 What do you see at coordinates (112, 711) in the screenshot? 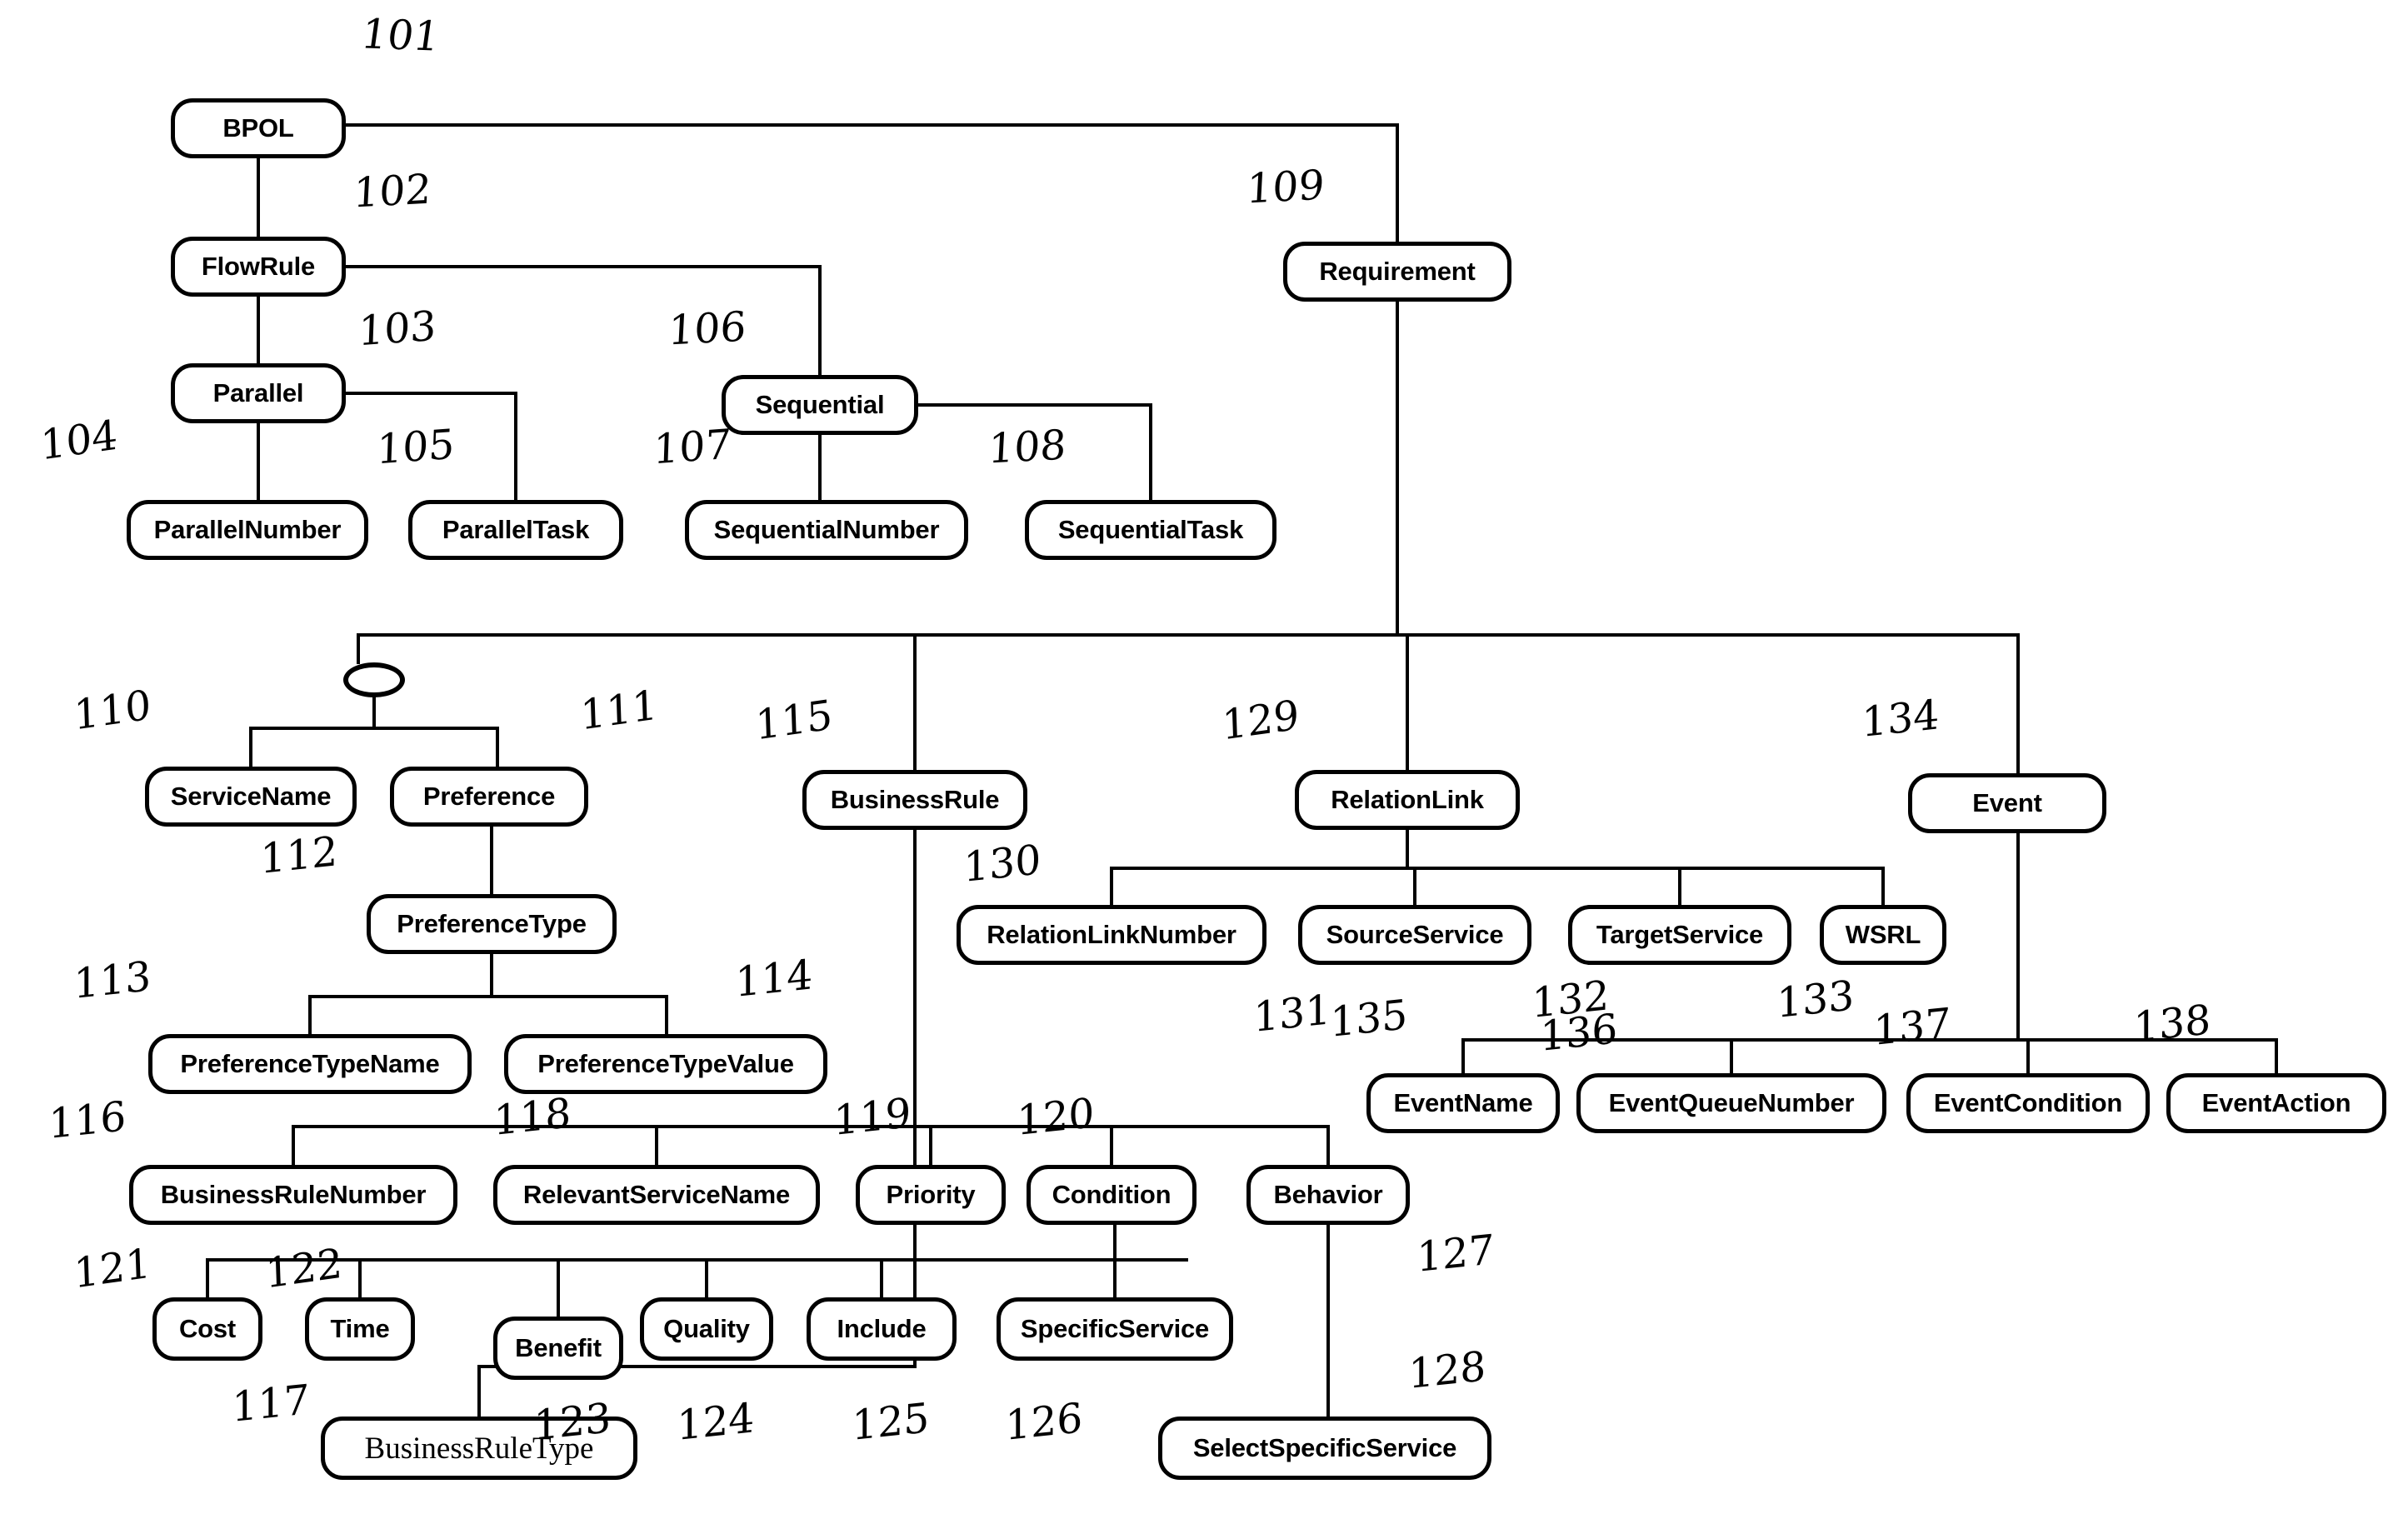
I see `reference-numeral-110: 110` at bounding box center [112, 711].